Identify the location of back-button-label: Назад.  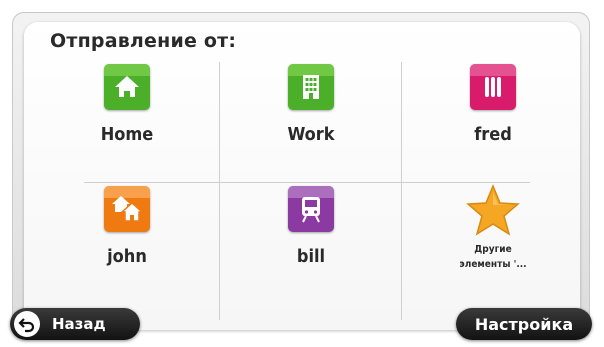
(79, 324).